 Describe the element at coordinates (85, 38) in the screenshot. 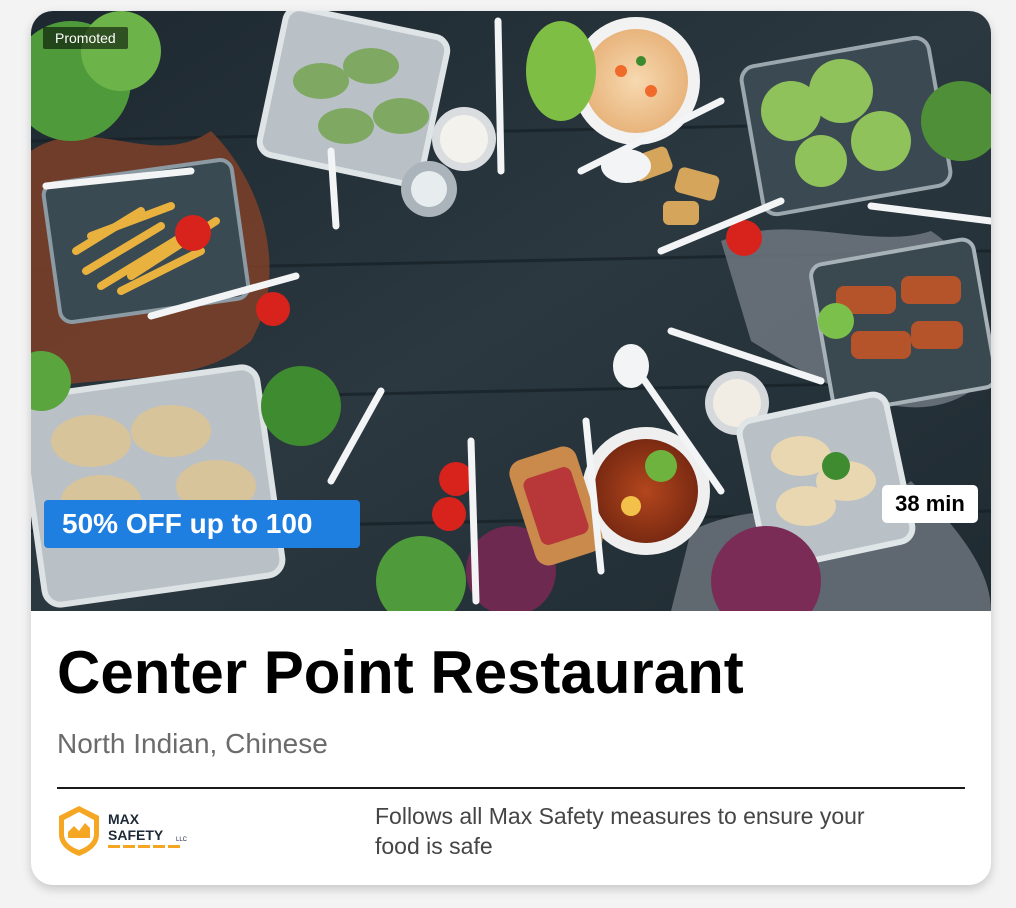

I see `promoted-badge: Promoted` at that location.